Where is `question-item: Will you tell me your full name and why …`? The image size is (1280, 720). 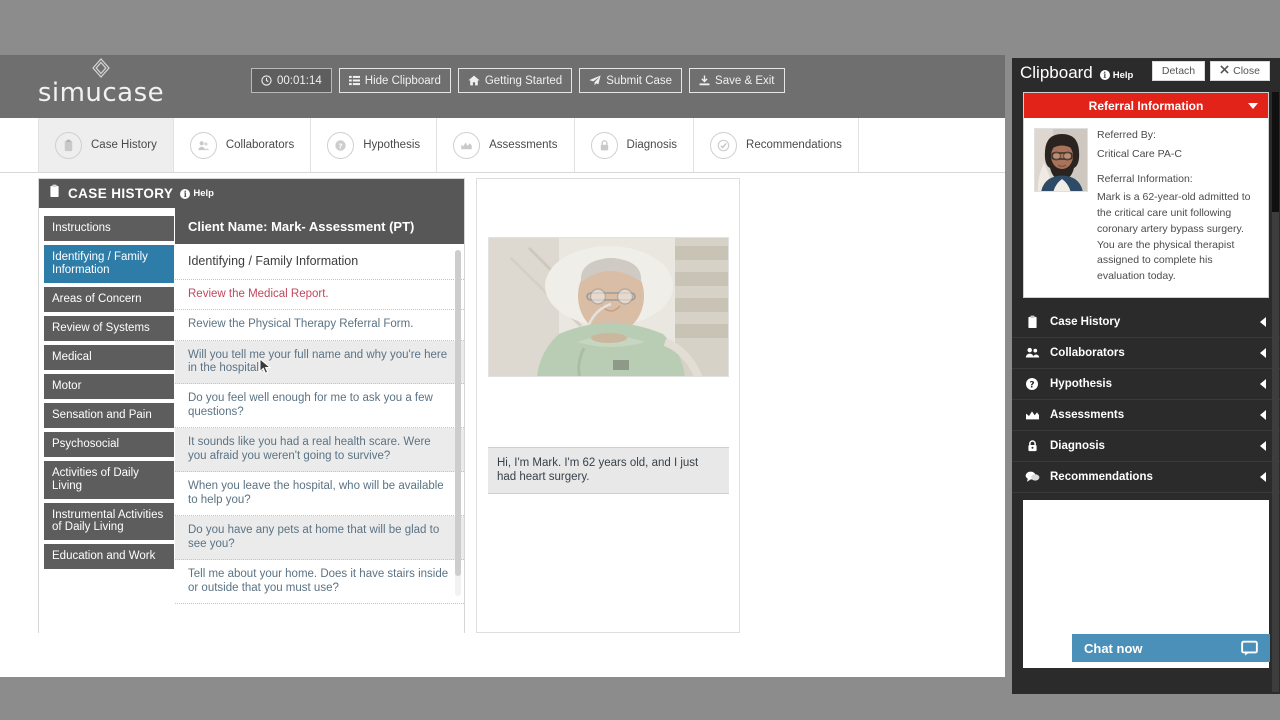
question-item: Will you tell me your full name and why … is located at coordinates (319, 362).